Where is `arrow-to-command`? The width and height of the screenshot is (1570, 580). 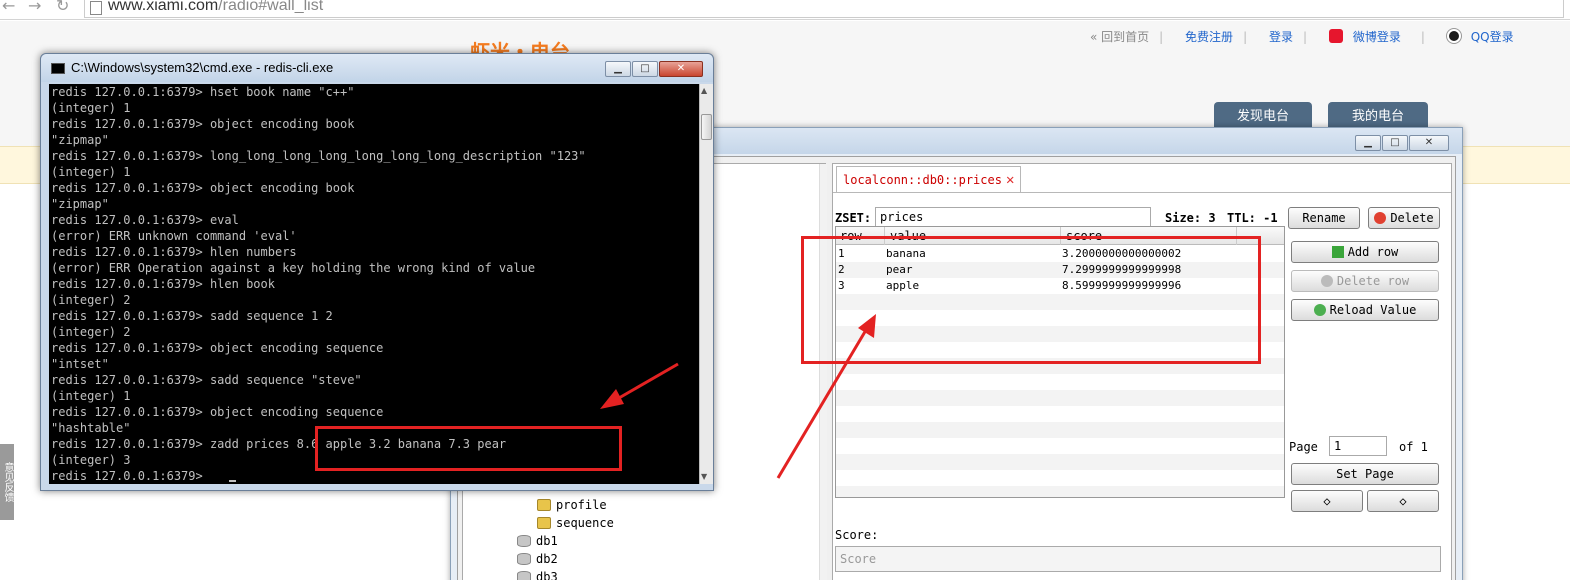
arrow-to-command is located at coordinates (645, 383).